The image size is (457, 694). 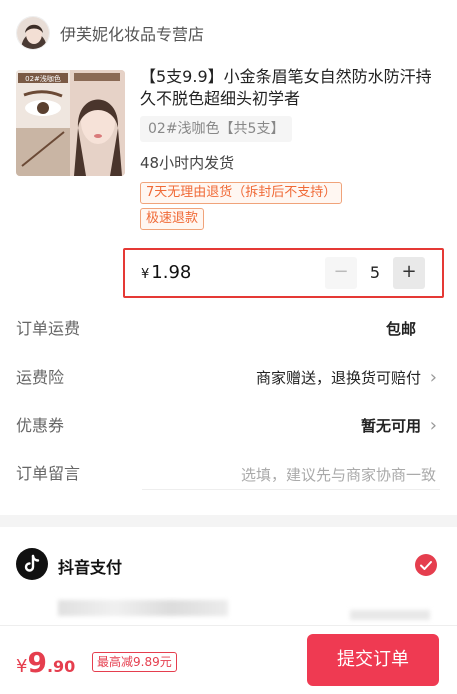 I want to click on svg-text: 02#浅咖色, so click(x=43, y=78).